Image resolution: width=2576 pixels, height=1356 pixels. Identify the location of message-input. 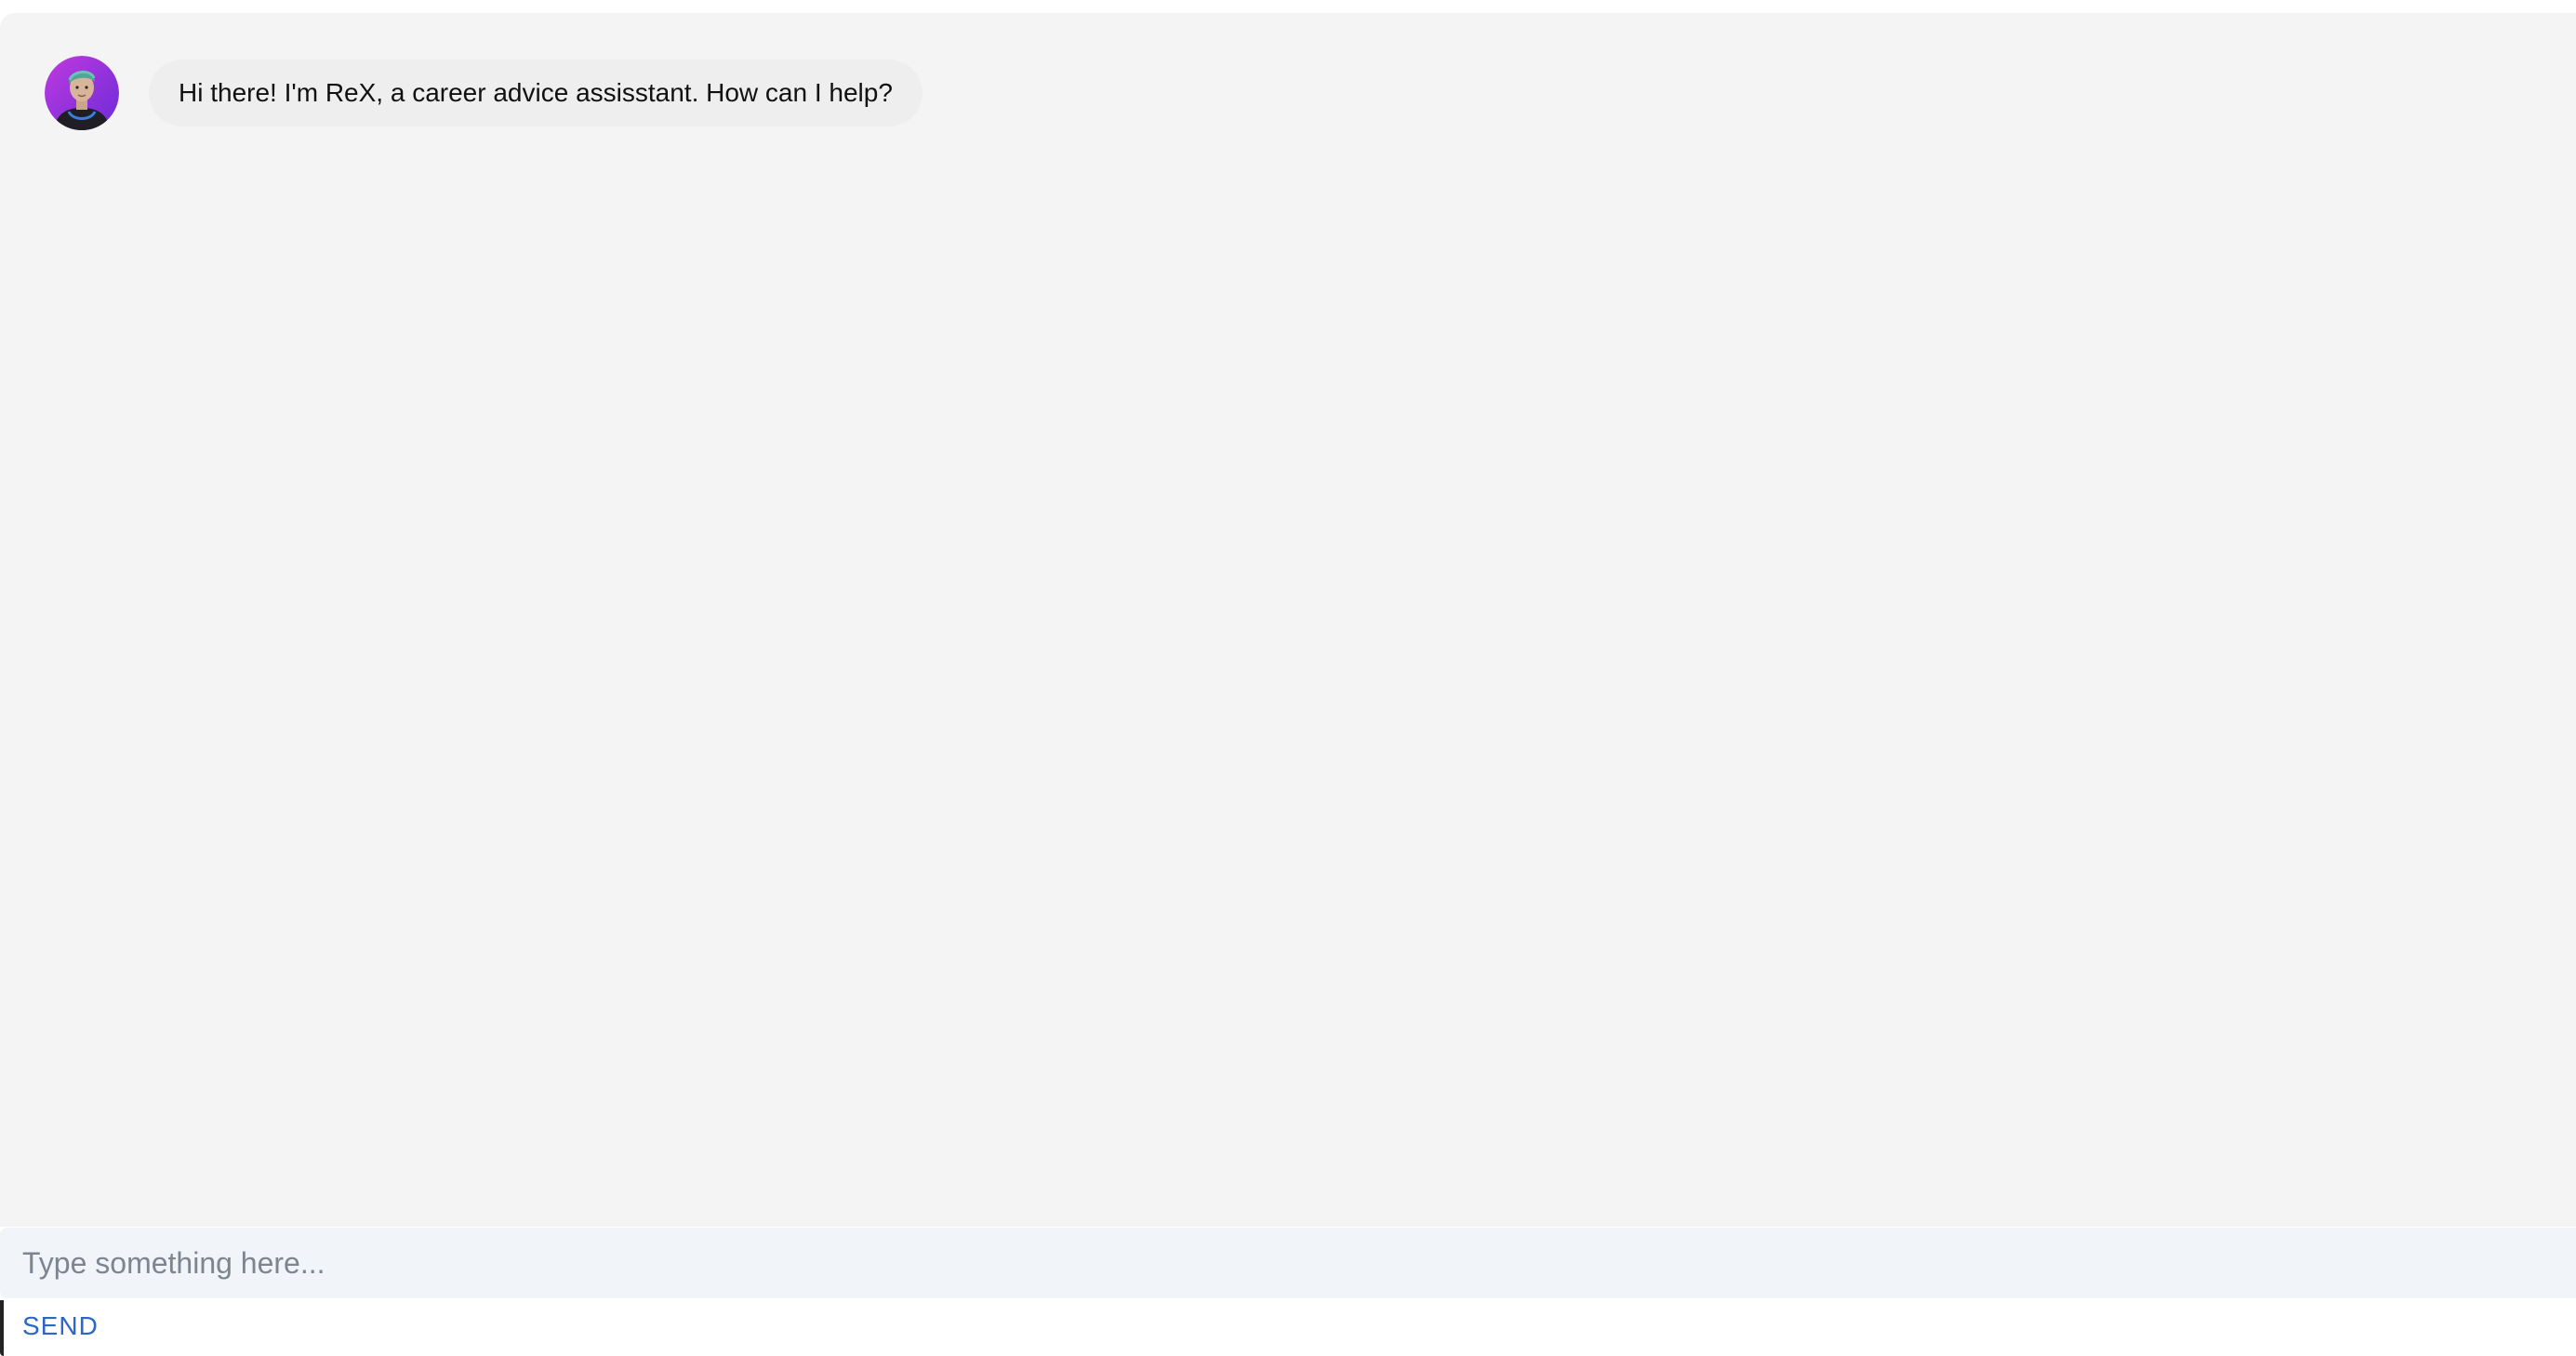
(1288, 1263).